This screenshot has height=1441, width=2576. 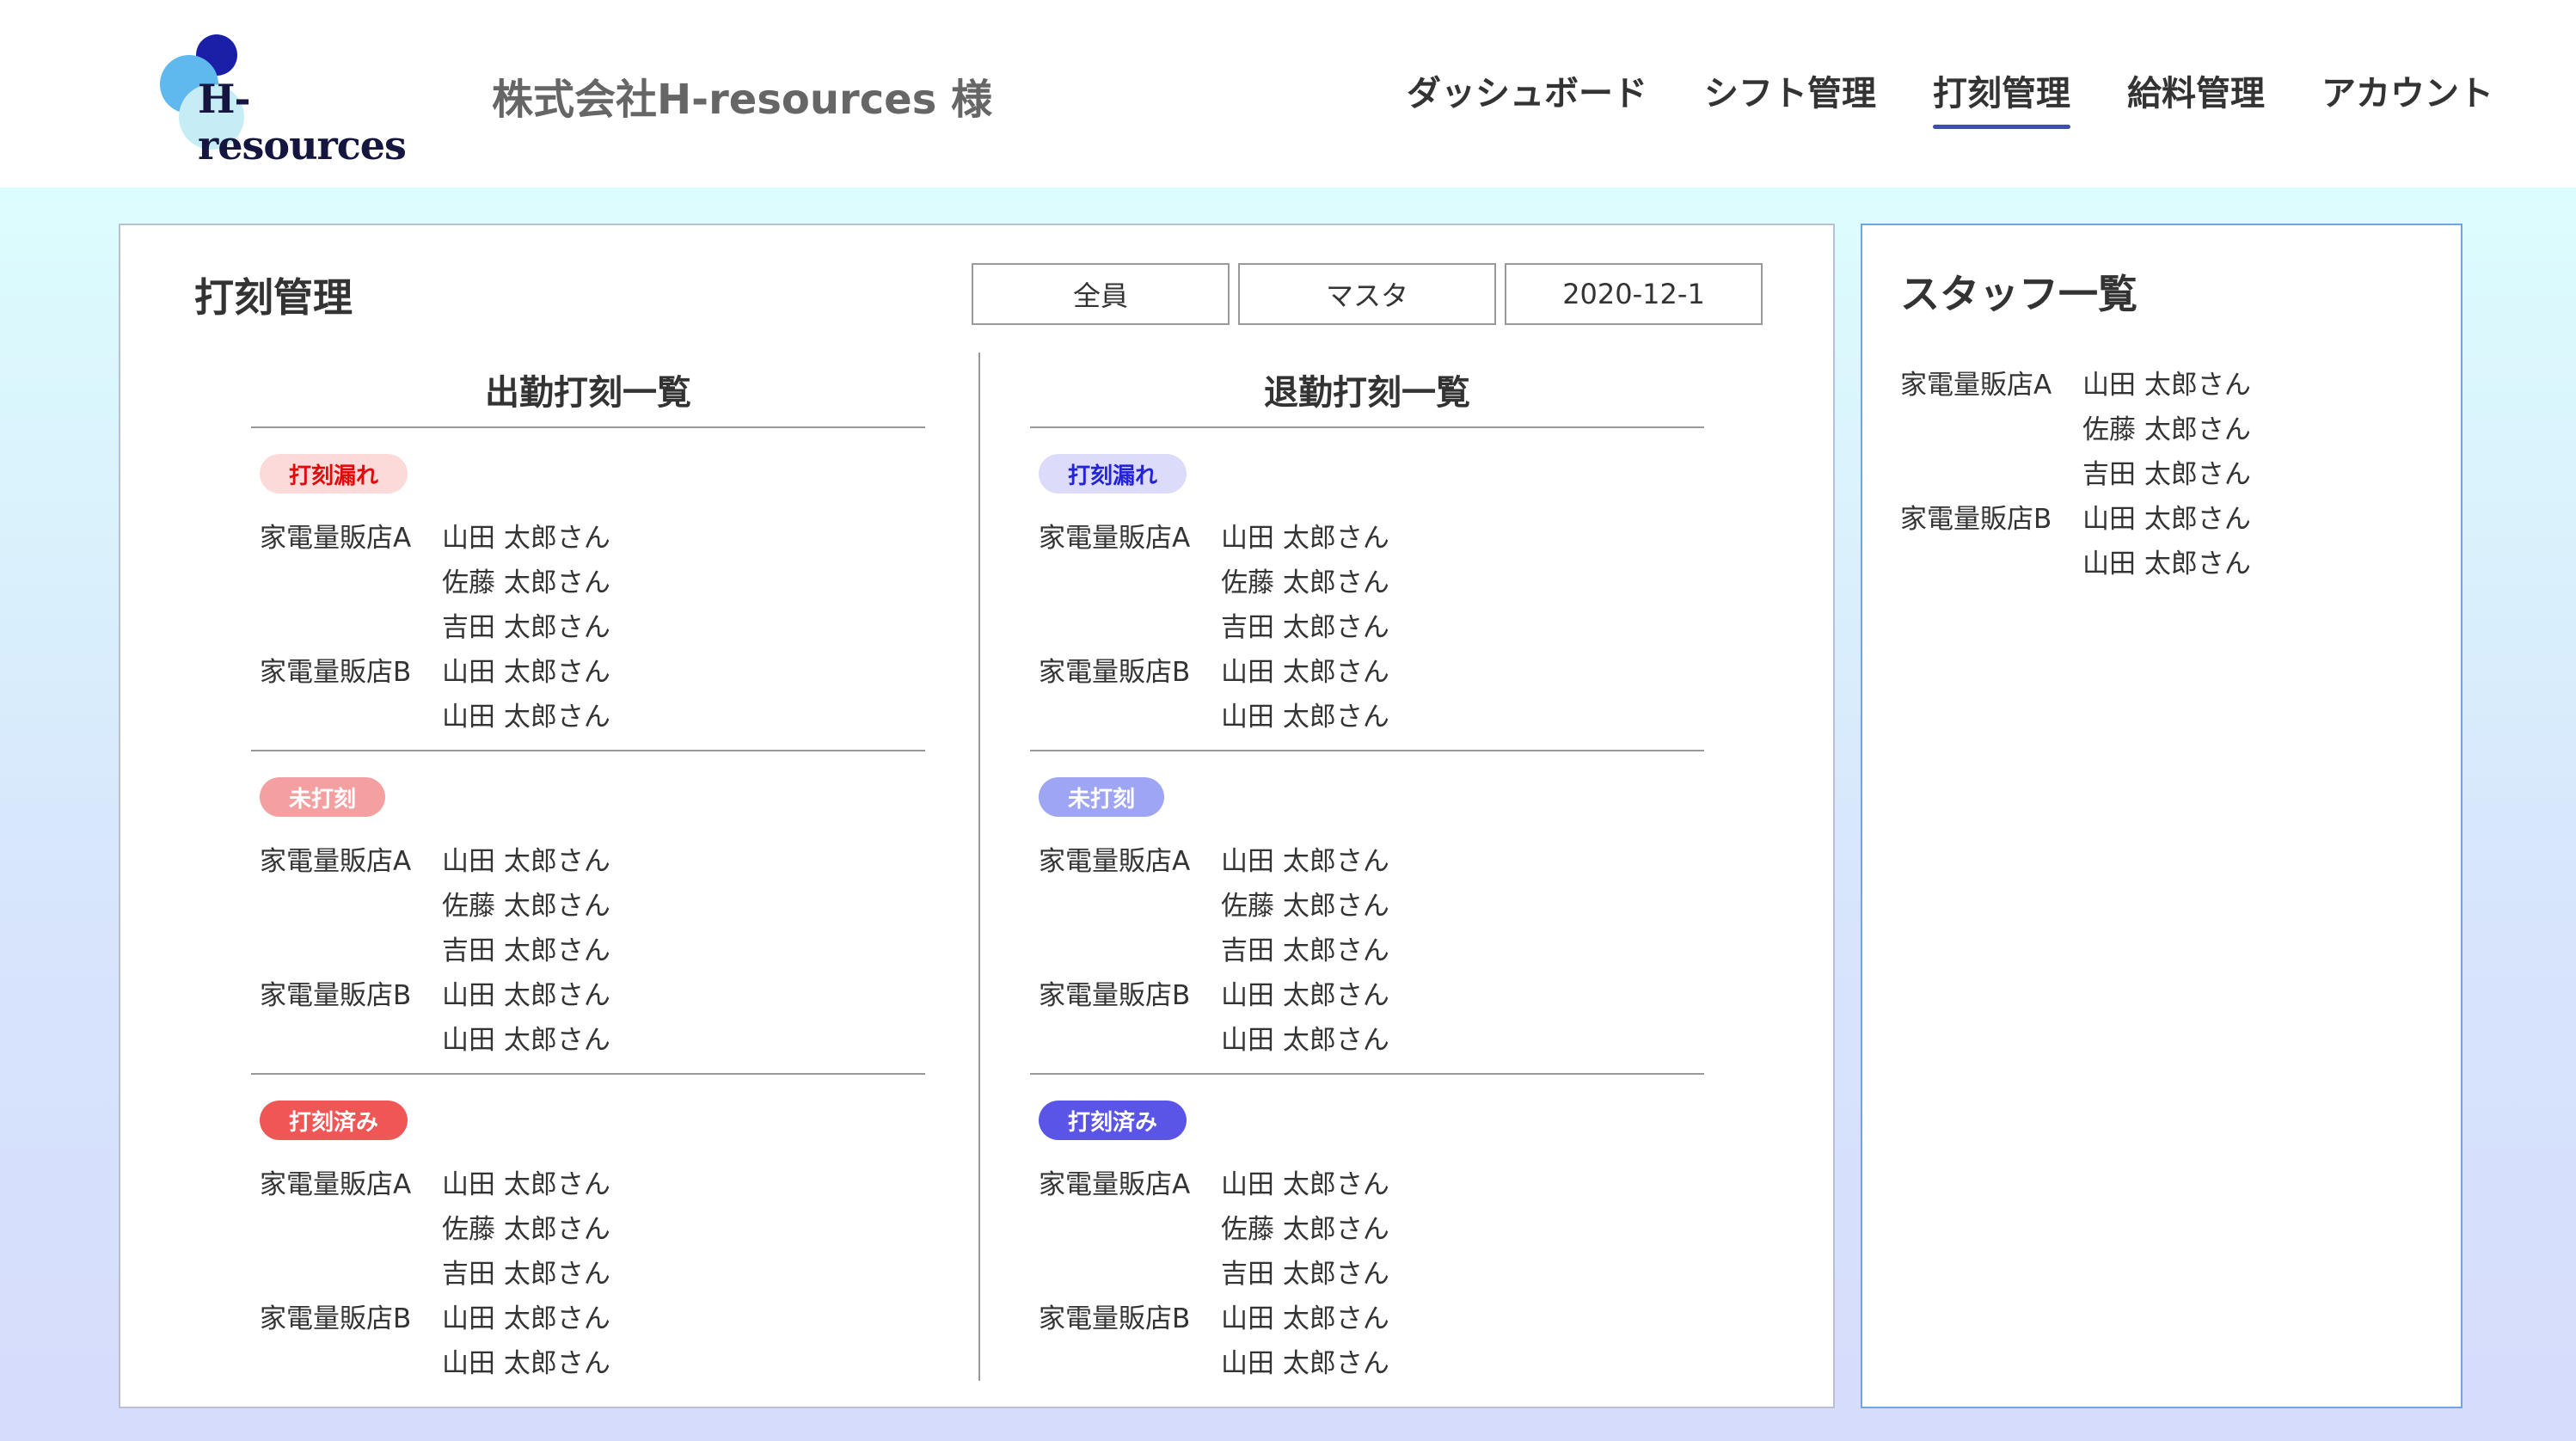 What do you see at coordinates (588, 390) in the screenshot?
I see `column-title: 出勤打刻一覧` at bounding box center [588, 390].